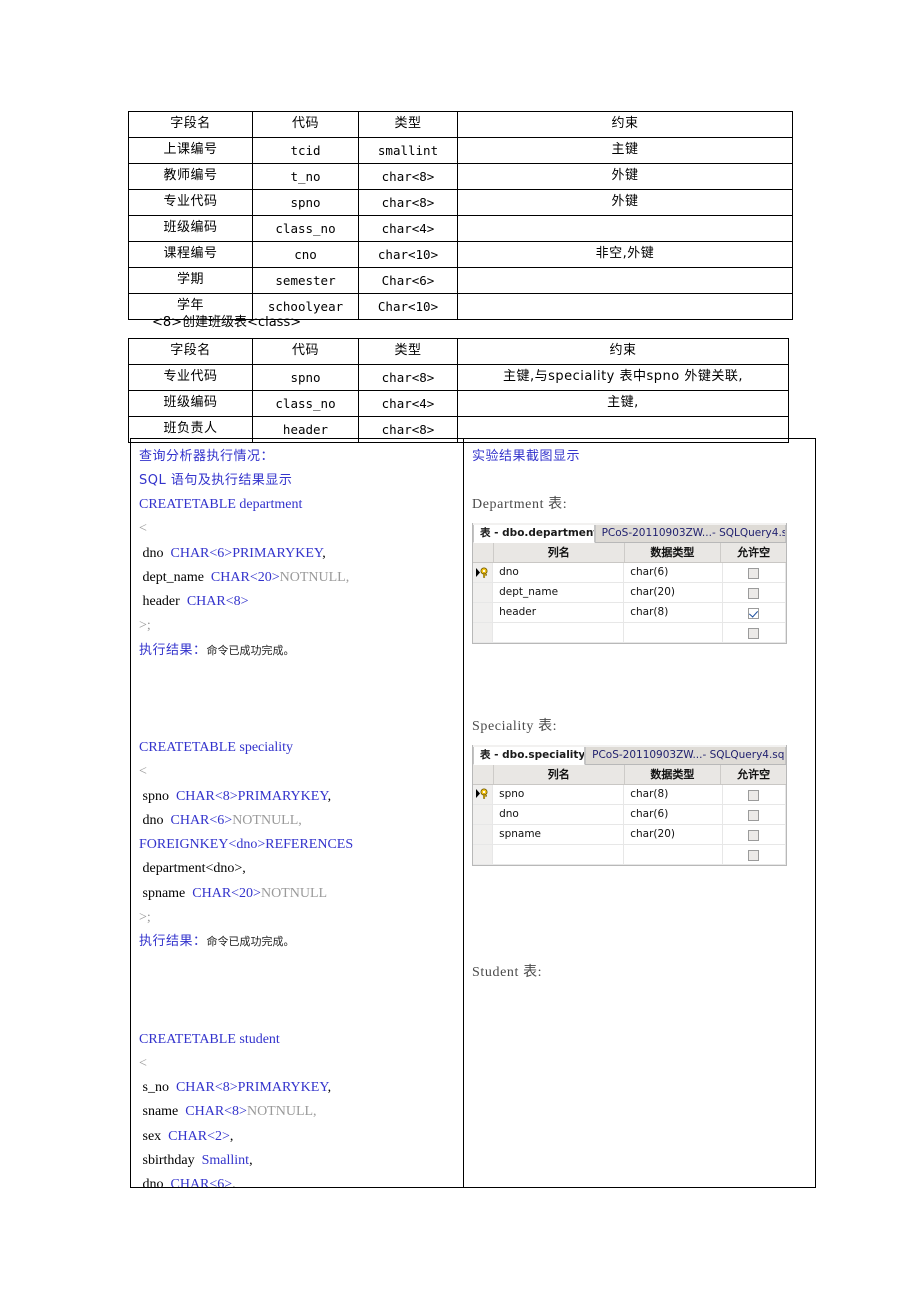 This screenshot has width=920, height=1302. I want to click on sql-close-paren: >;, so click(145, 626).